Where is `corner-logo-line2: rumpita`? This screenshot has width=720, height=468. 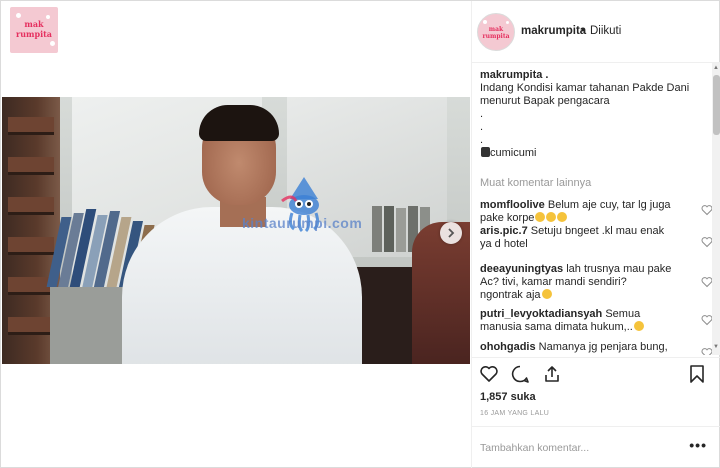 corner-logo-line2: rumpita is located at coordinates (33, 34).